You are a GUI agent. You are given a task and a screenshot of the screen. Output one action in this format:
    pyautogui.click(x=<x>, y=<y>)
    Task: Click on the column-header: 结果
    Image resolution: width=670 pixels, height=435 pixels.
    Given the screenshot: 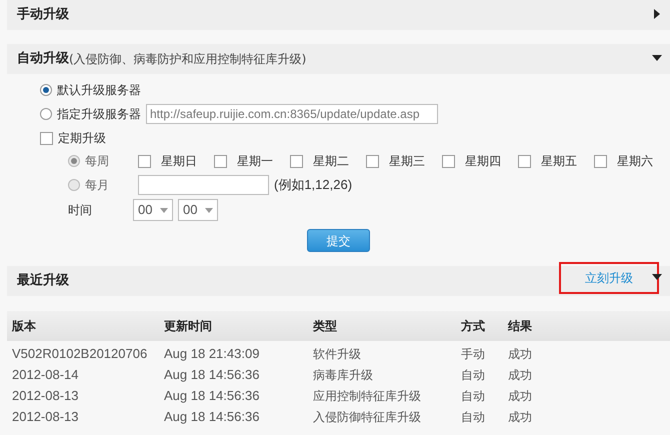 What is the action you would take?
    pyautogui.click(x=519, y=326)
    